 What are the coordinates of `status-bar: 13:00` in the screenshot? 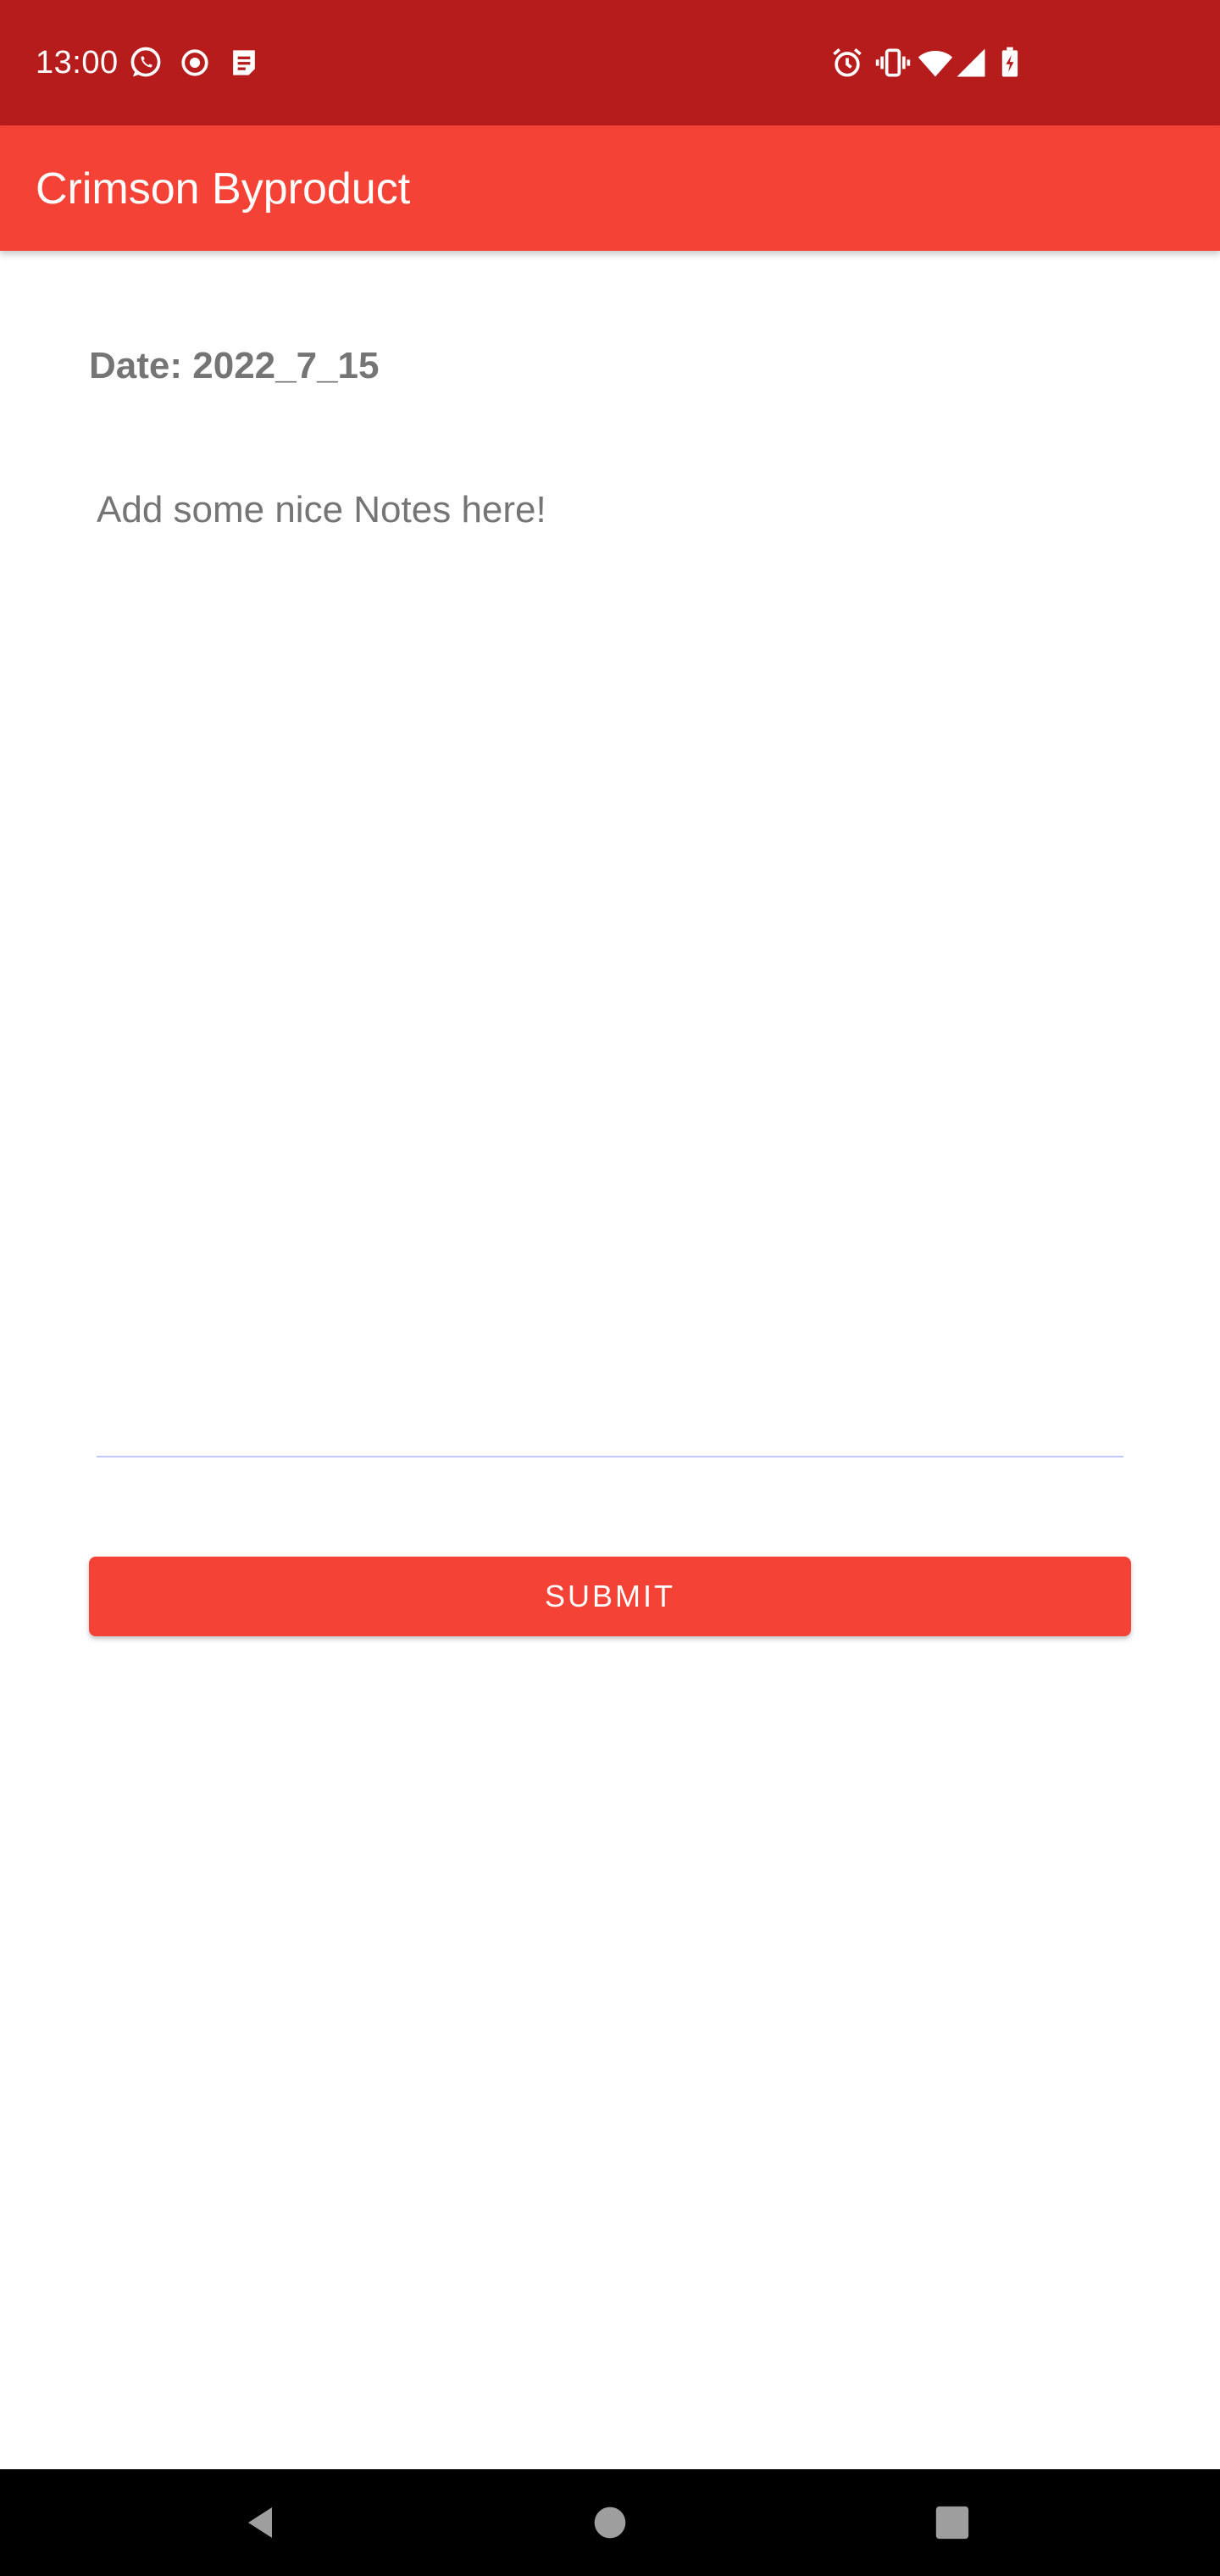 It's located at (610, 62).